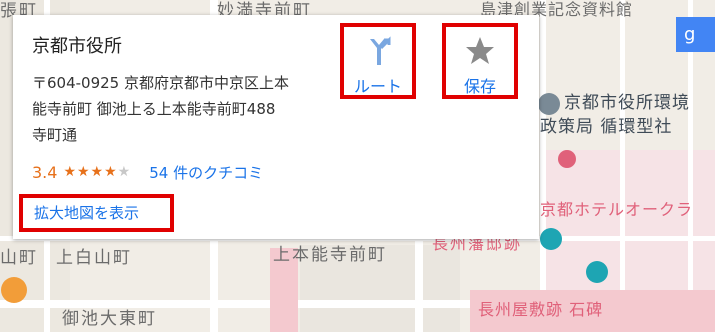  Describe the element at coordinates (479, 86) in the screenshot. I see `save-label: 保存` at that location.